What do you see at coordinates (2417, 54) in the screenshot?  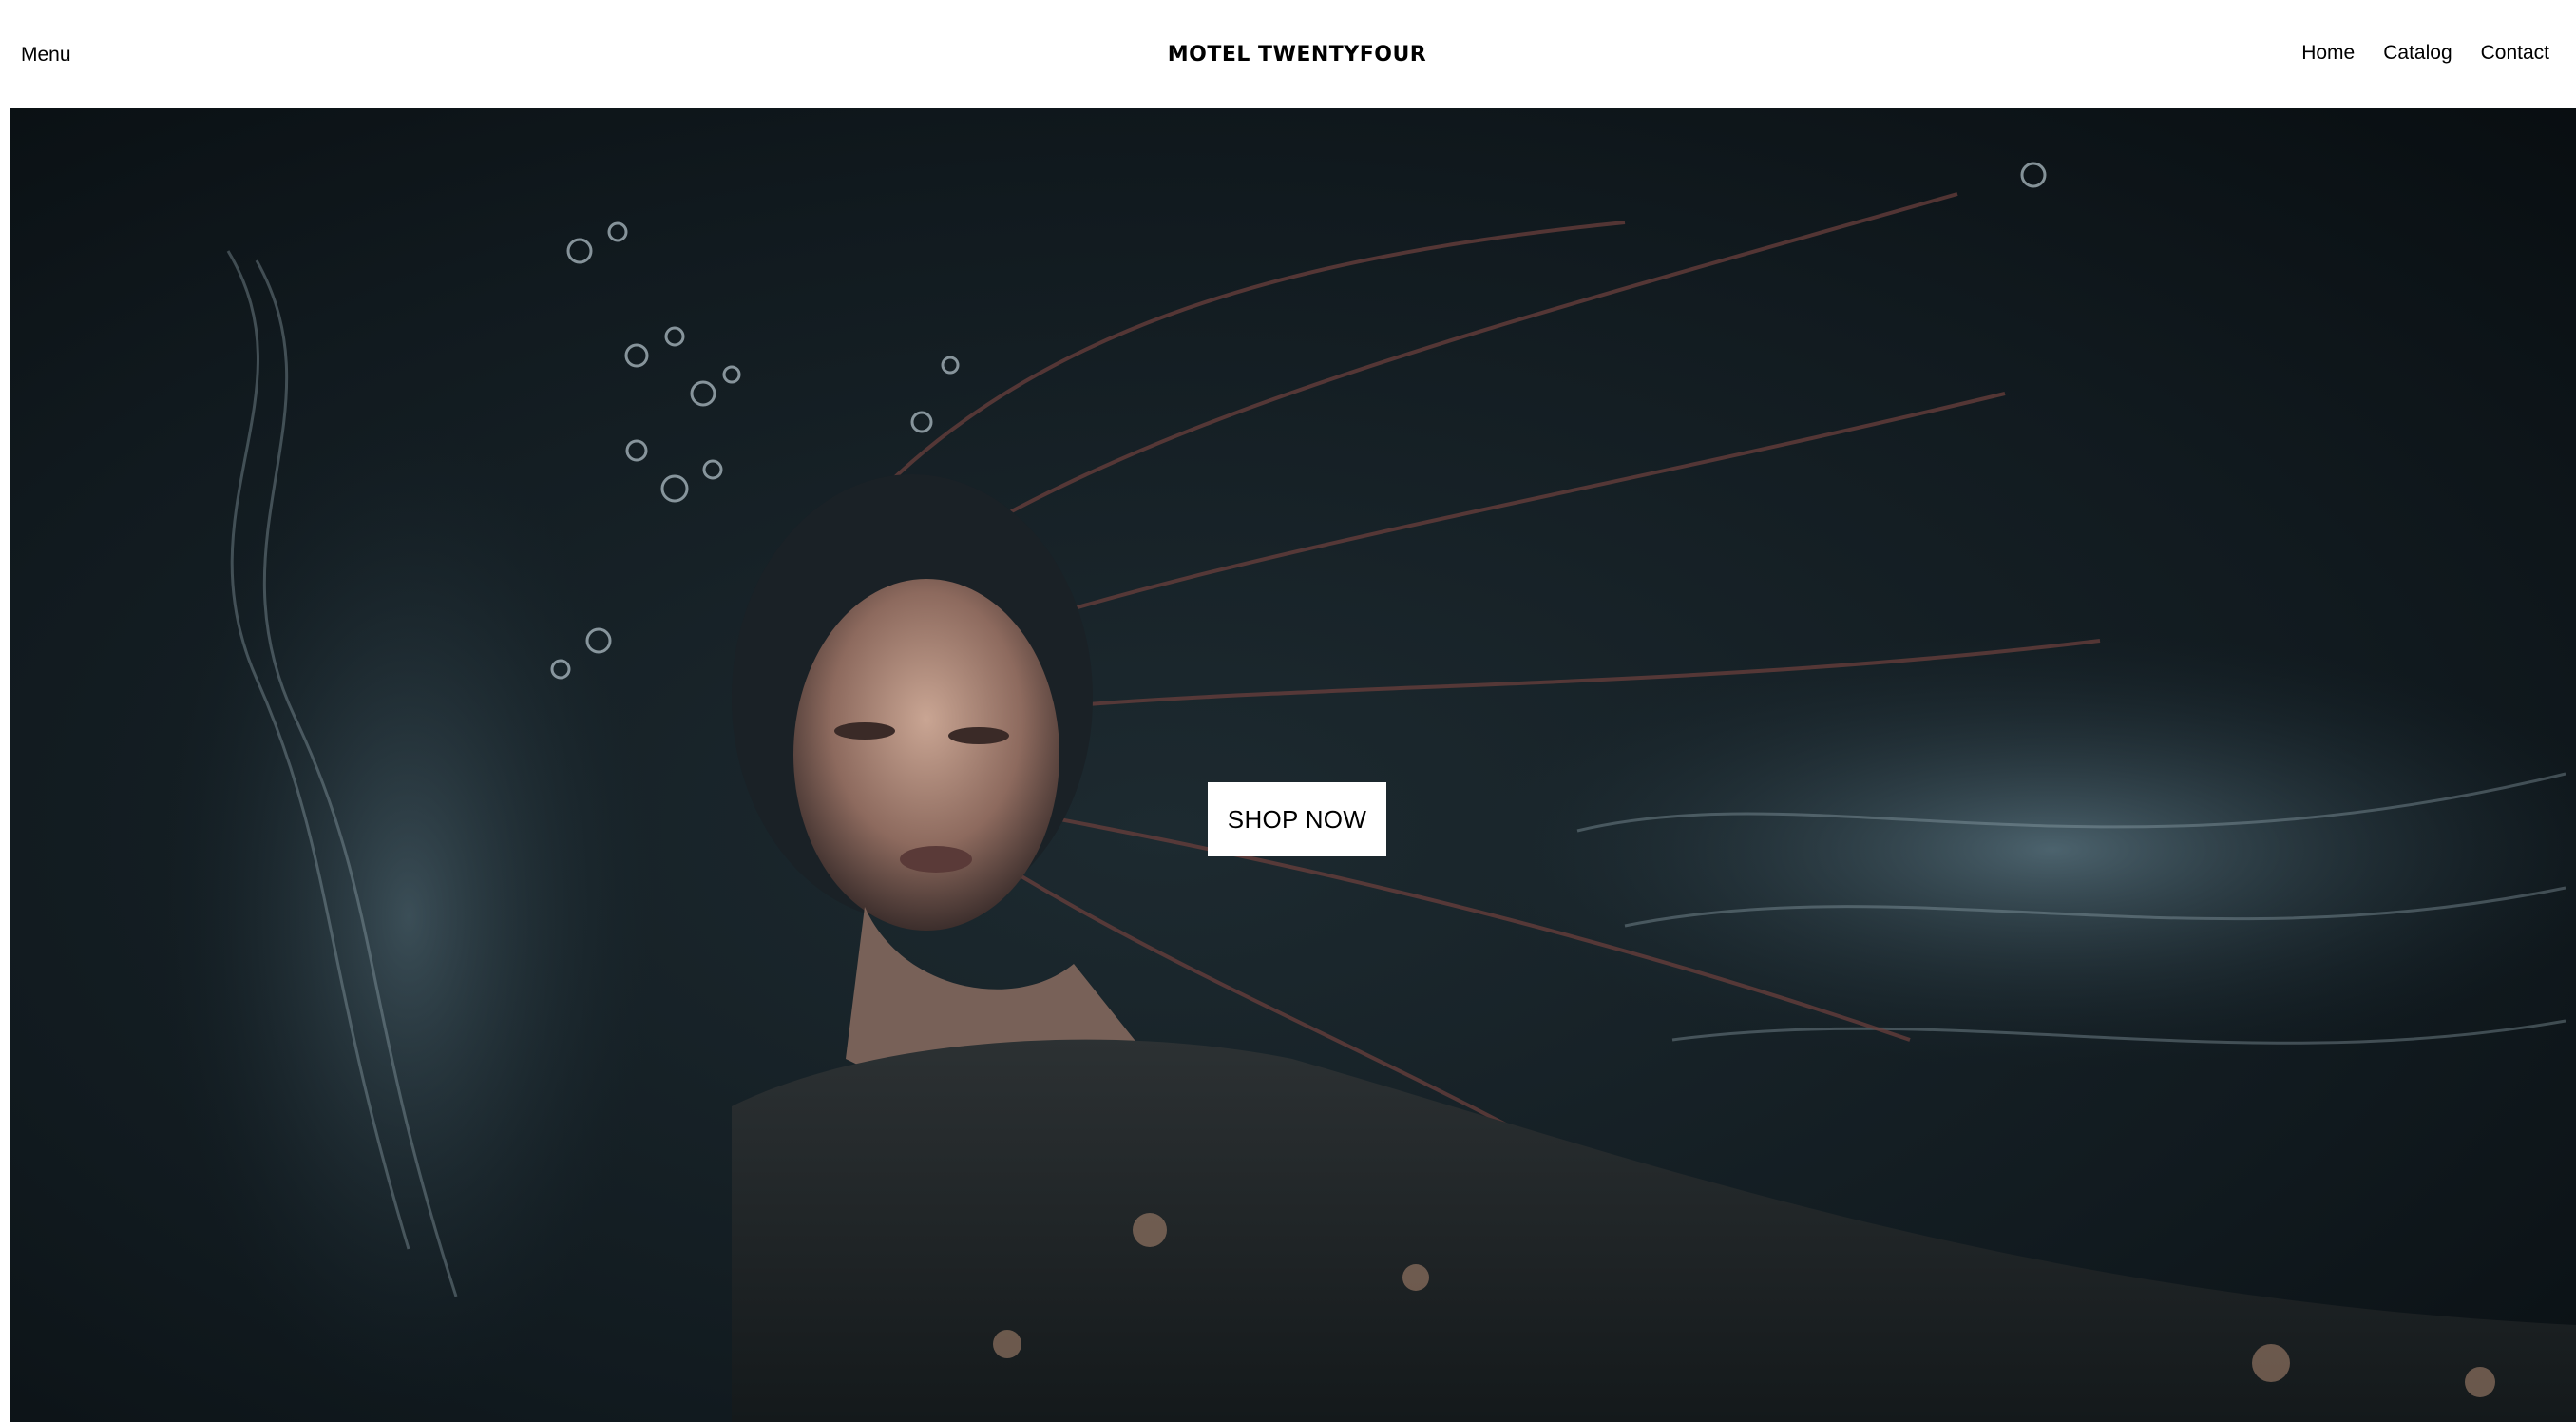 I see `nav-catalog-link: Catalog` at bounding box center [2417, 54].